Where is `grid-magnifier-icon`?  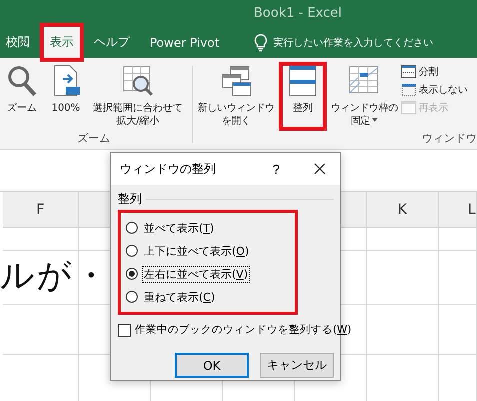
grid-magnifier-icon is located at coordinates (138, 81).